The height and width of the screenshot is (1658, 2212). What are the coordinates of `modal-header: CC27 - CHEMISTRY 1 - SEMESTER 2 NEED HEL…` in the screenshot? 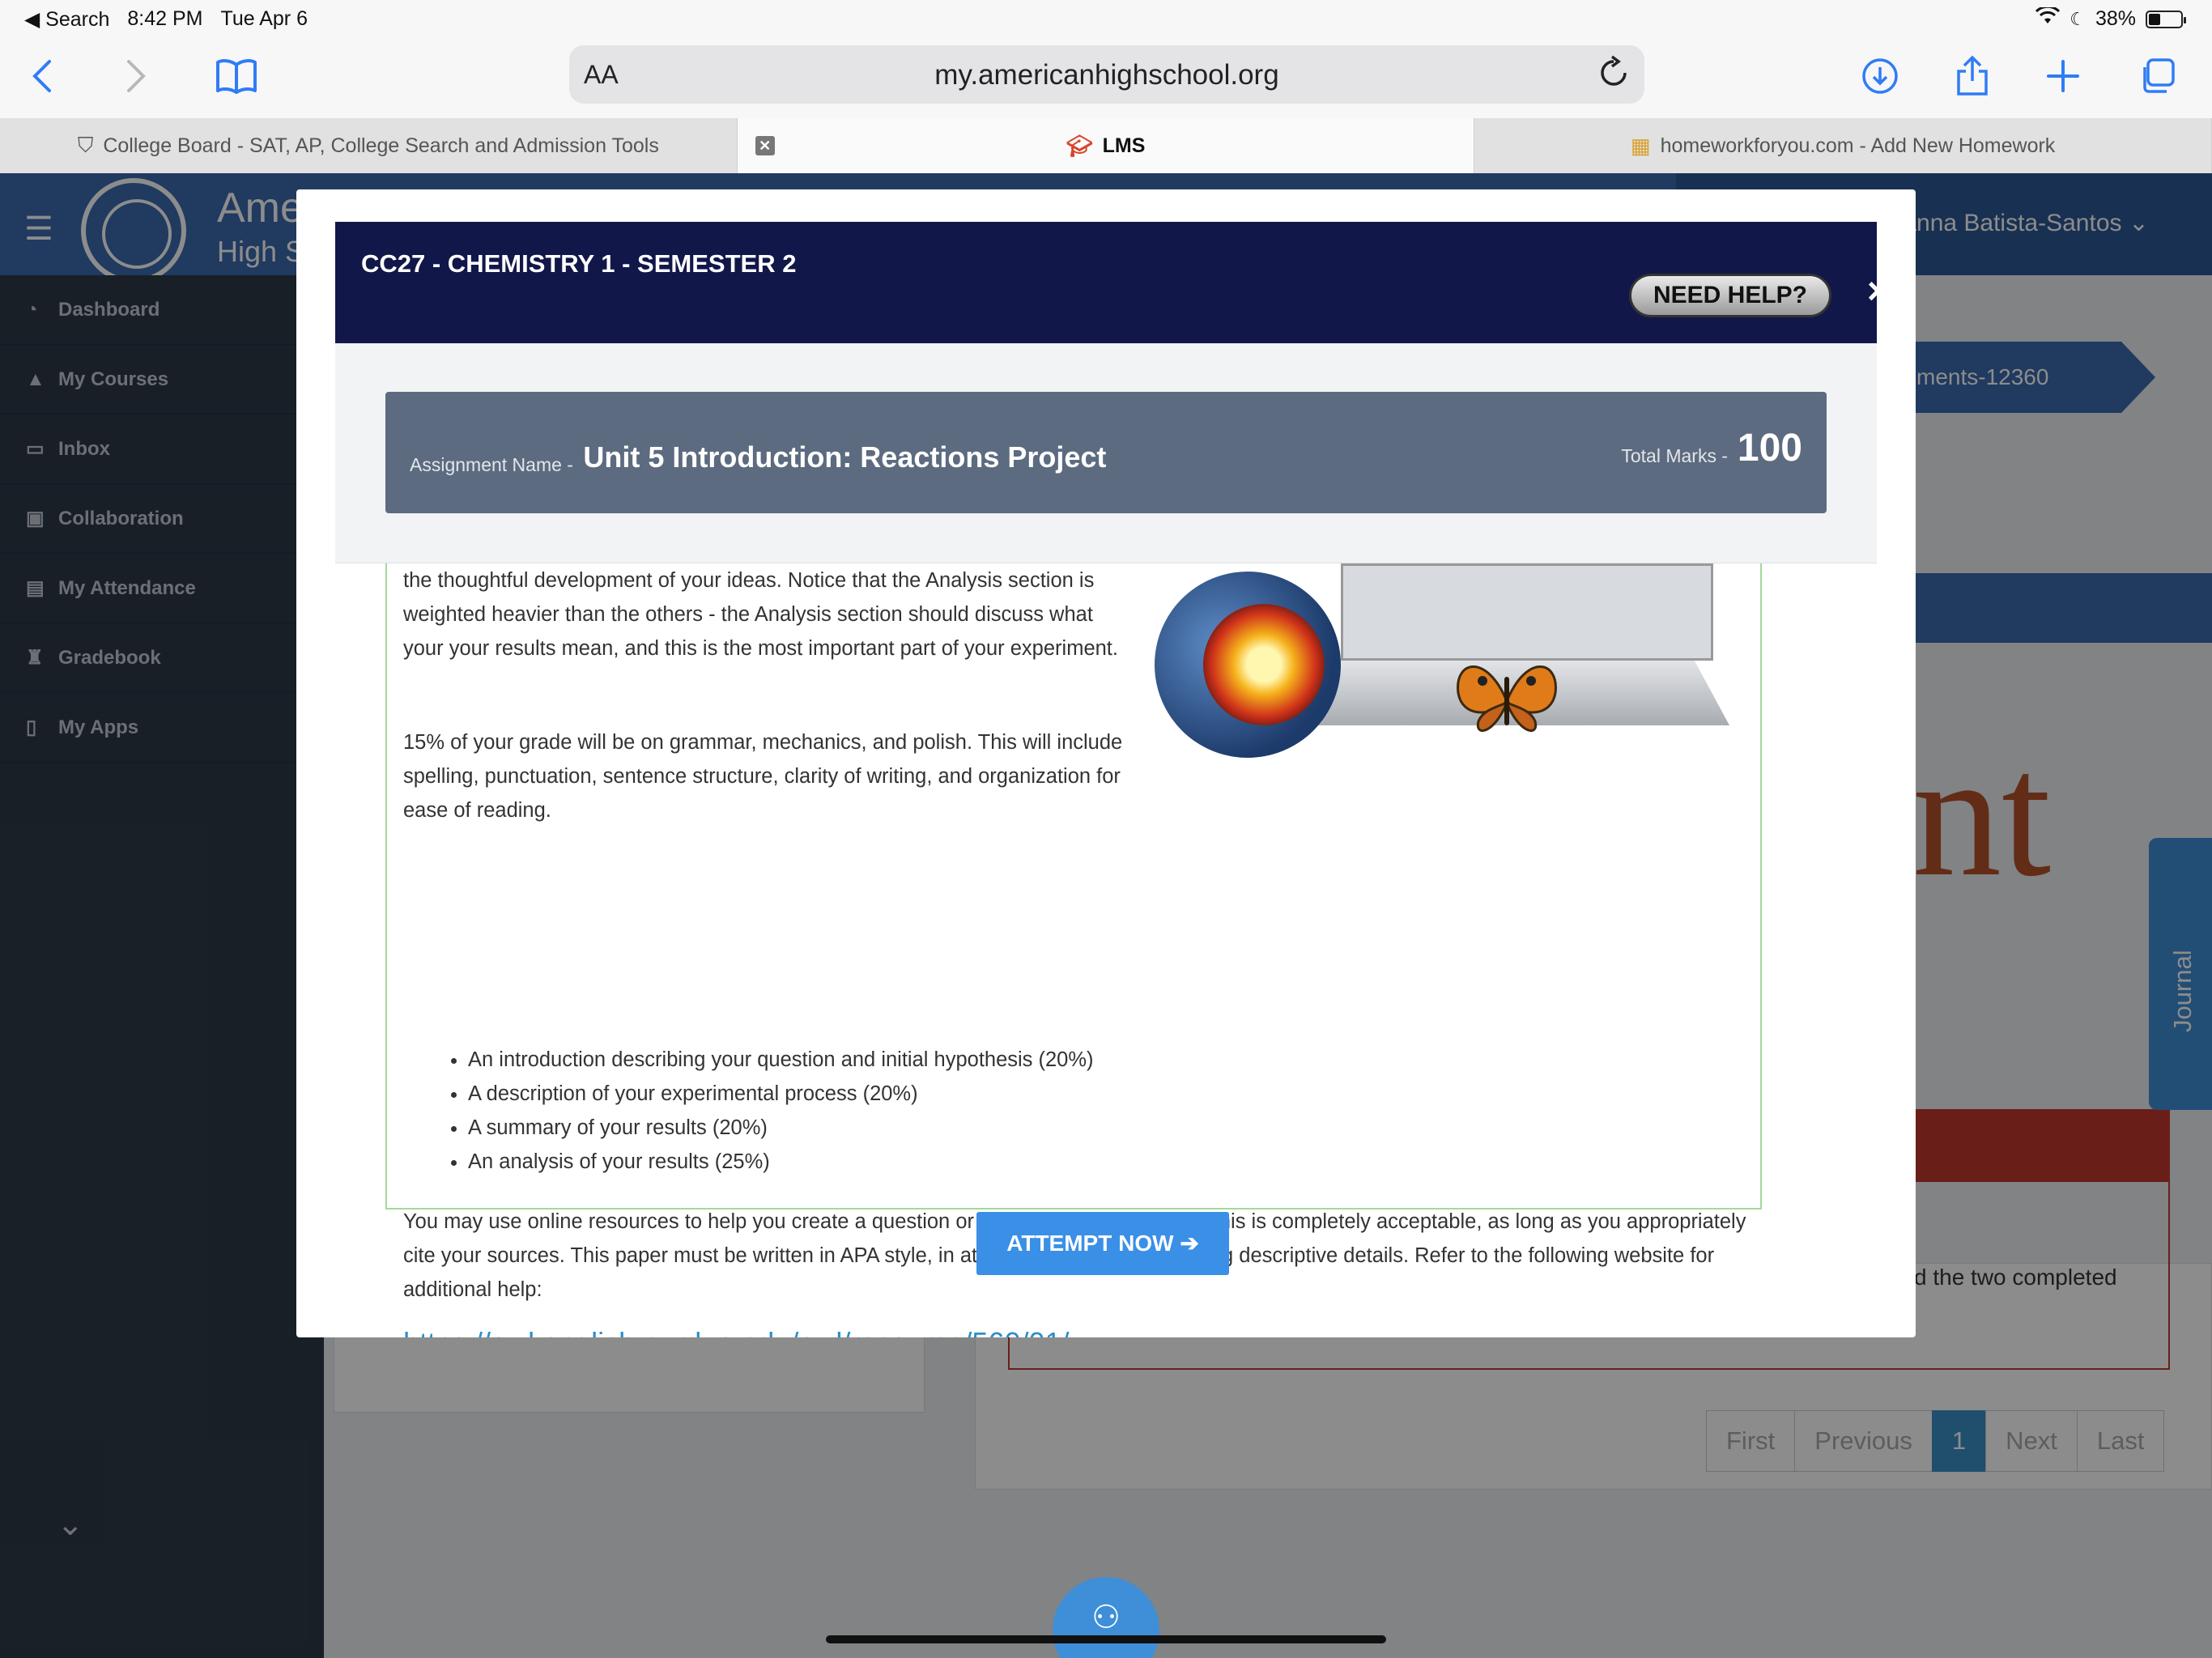 It's located at (1112, 282).